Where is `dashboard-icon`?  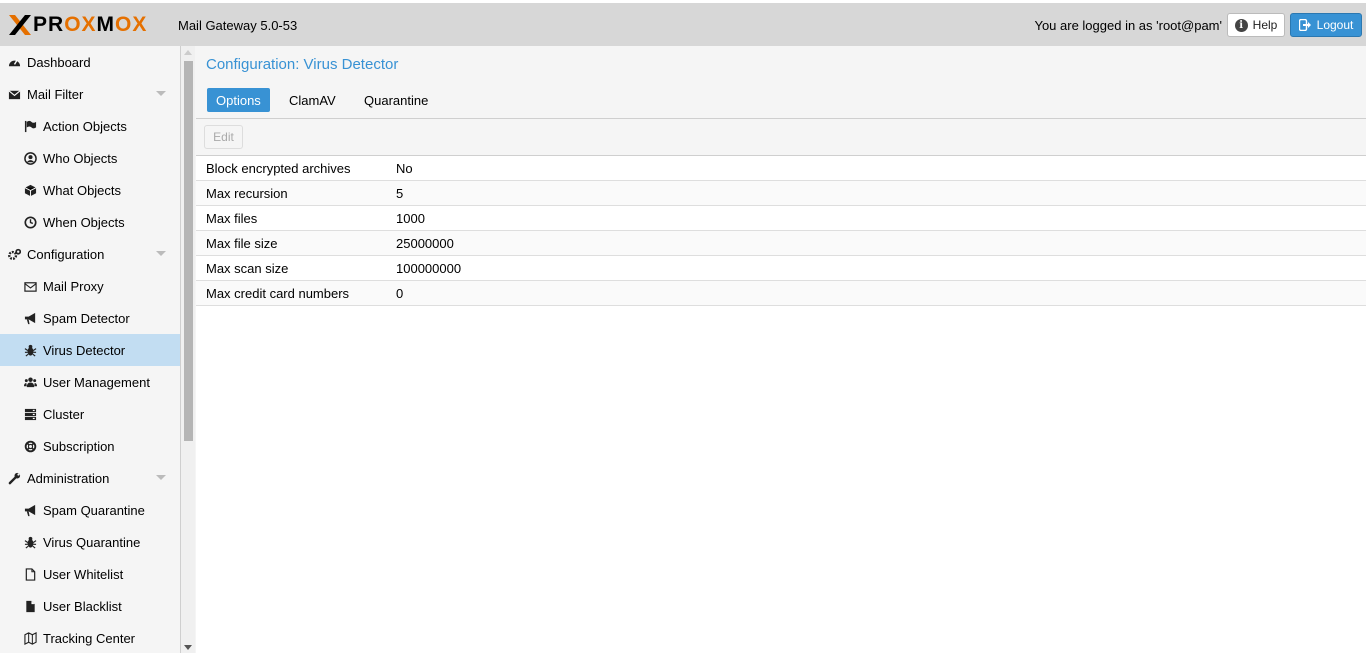 dashboard-icon is located at coordinates (14, 62).